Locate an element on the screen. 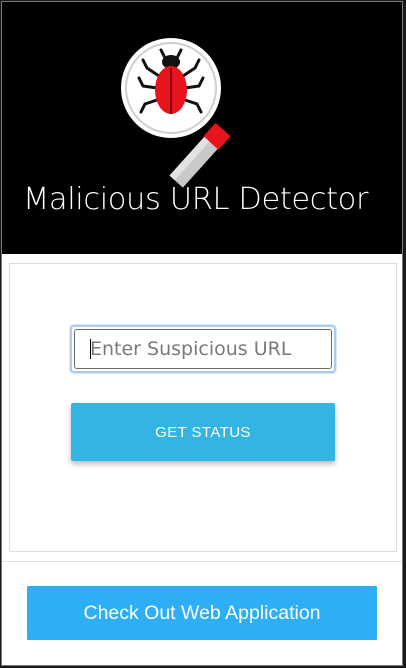 The image size is (406, 668). url-input is located at coordinates (203, 349).